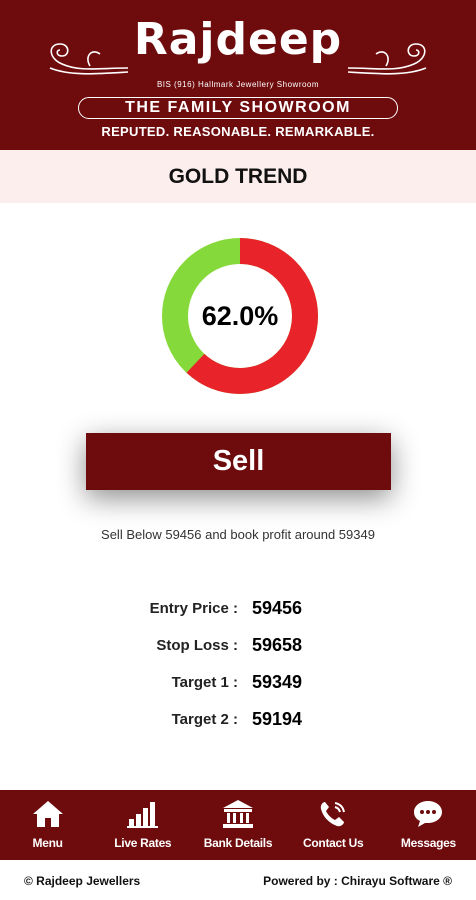 This screenshot has width=476, height=900. I want to click on level-value: 59658, so click(277, 645).